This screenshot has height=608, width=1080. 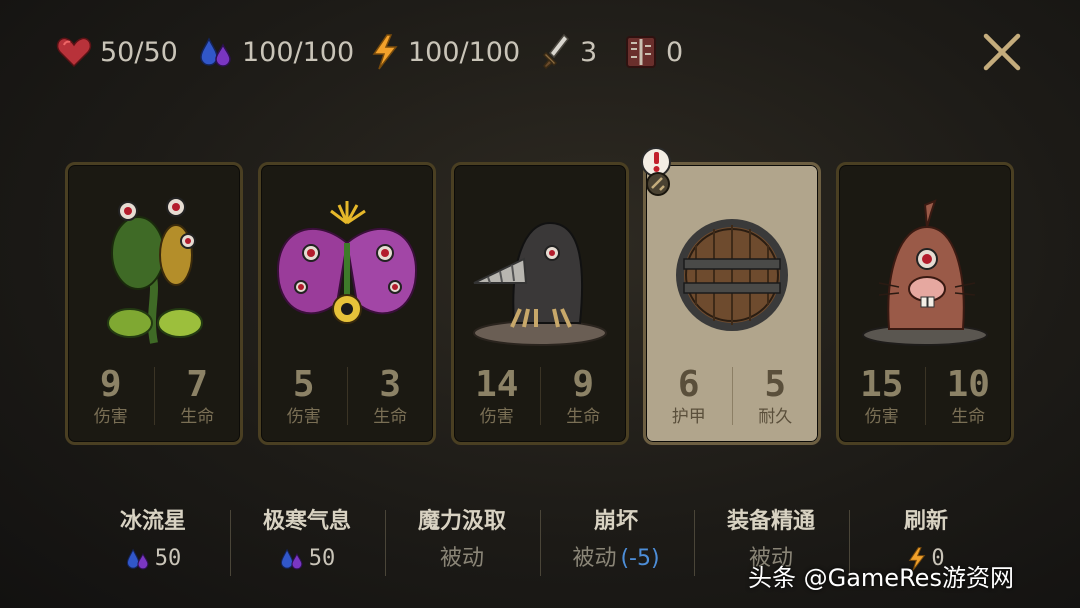 I want to click on card-drill-mole: 14 伤害 9 生命, so click(x=540, y=303).